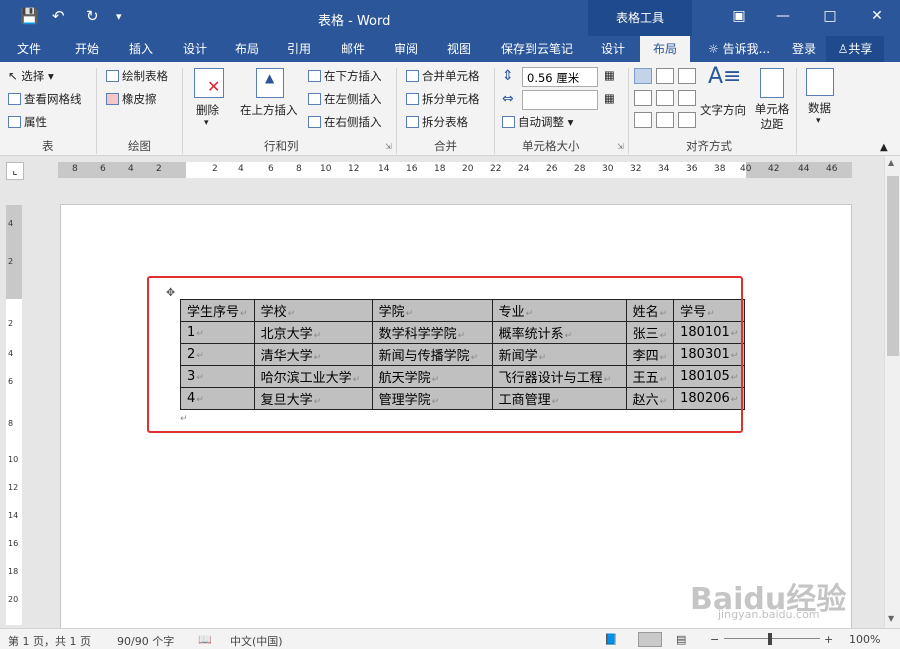 This screenshot has width=900, height=649. What do you see at coordinates (139, 99) in the screenshot?
I see `eraser-label: 橡皮擦` at bounding box center [139, 99].